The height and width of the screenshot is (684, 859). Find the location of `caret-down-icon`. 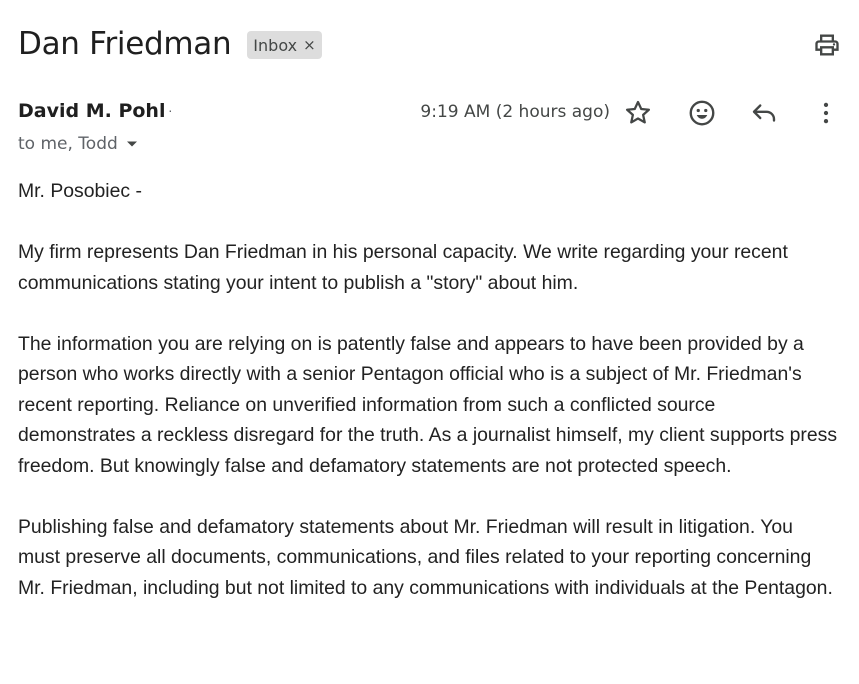

caret-down-icon is located at coordinates (131, 144).